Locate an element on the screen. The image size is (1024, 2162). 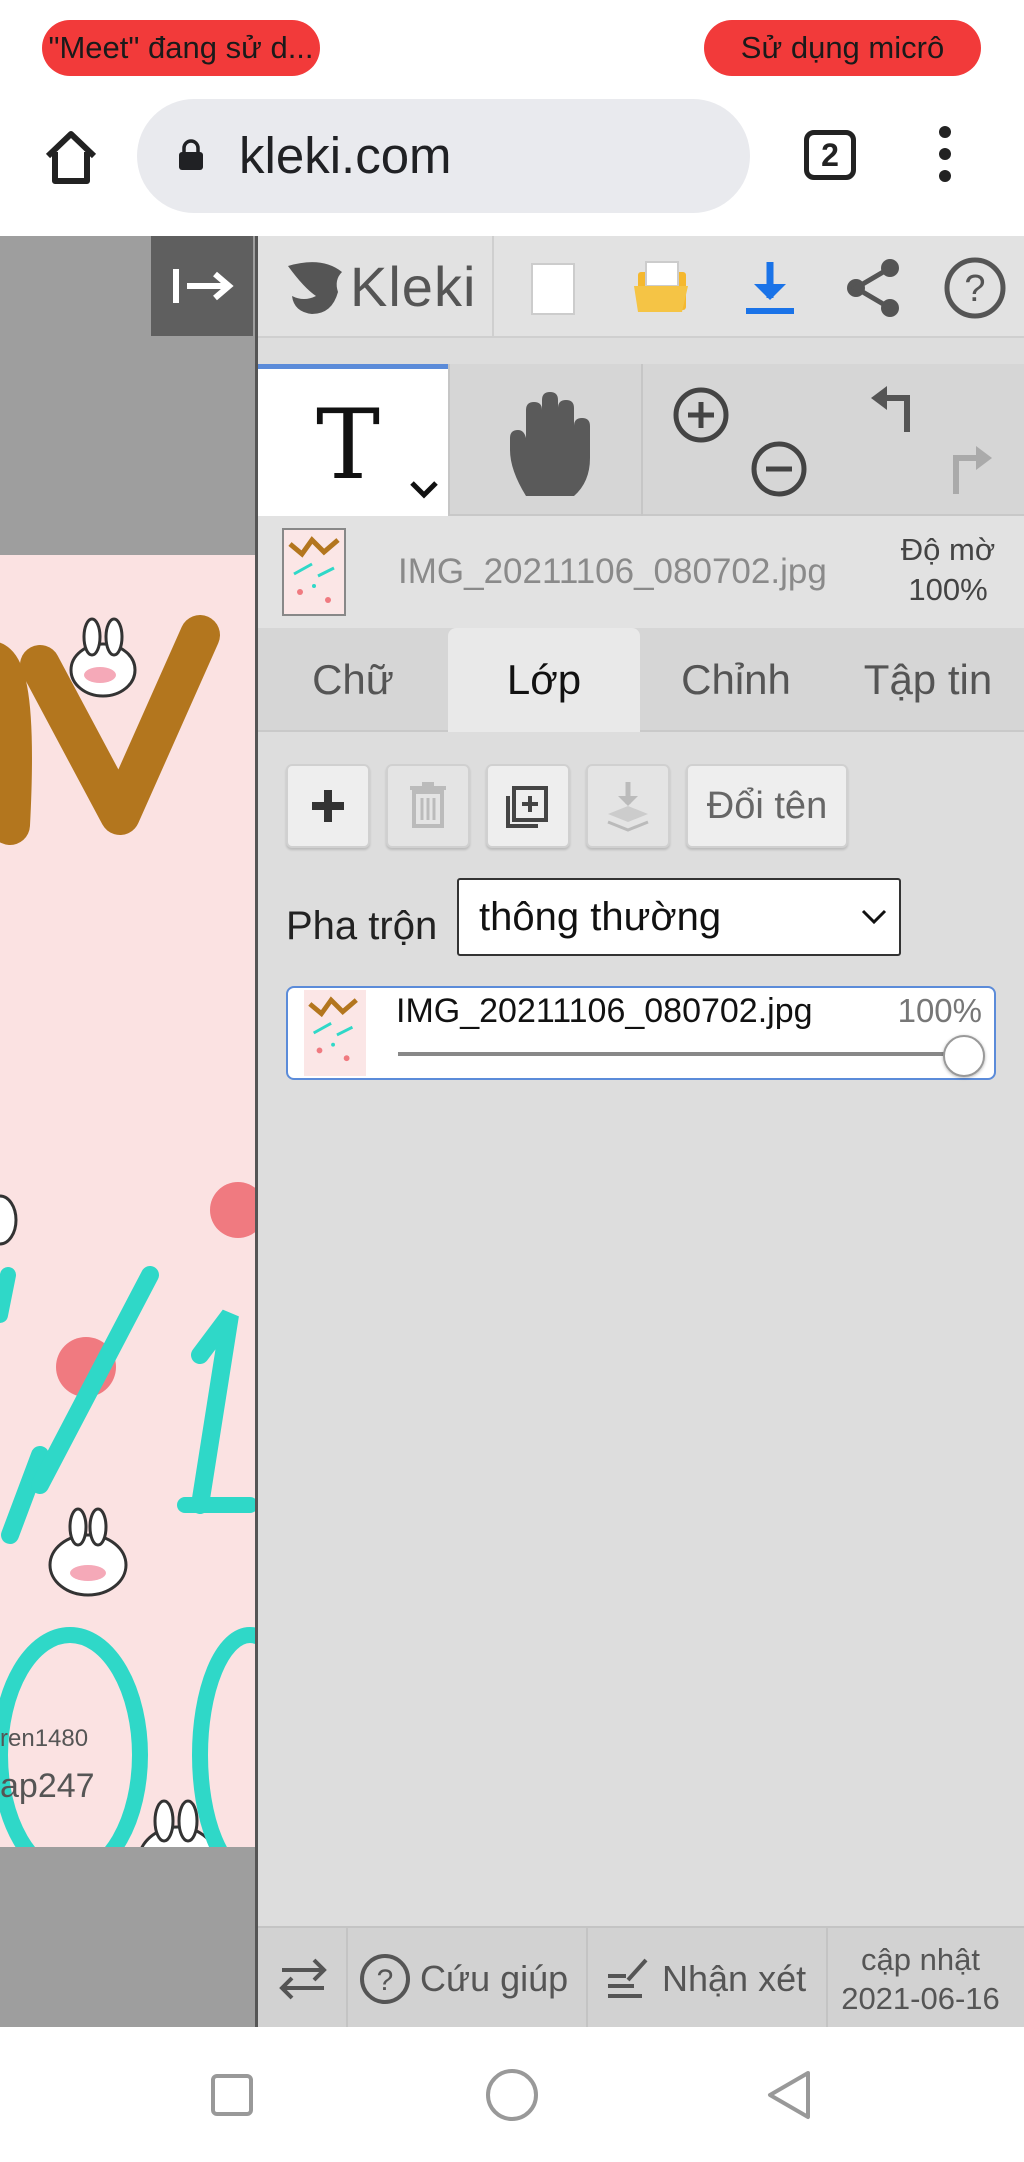
tab-file: Tập tin is located at coordinates (928, 680).